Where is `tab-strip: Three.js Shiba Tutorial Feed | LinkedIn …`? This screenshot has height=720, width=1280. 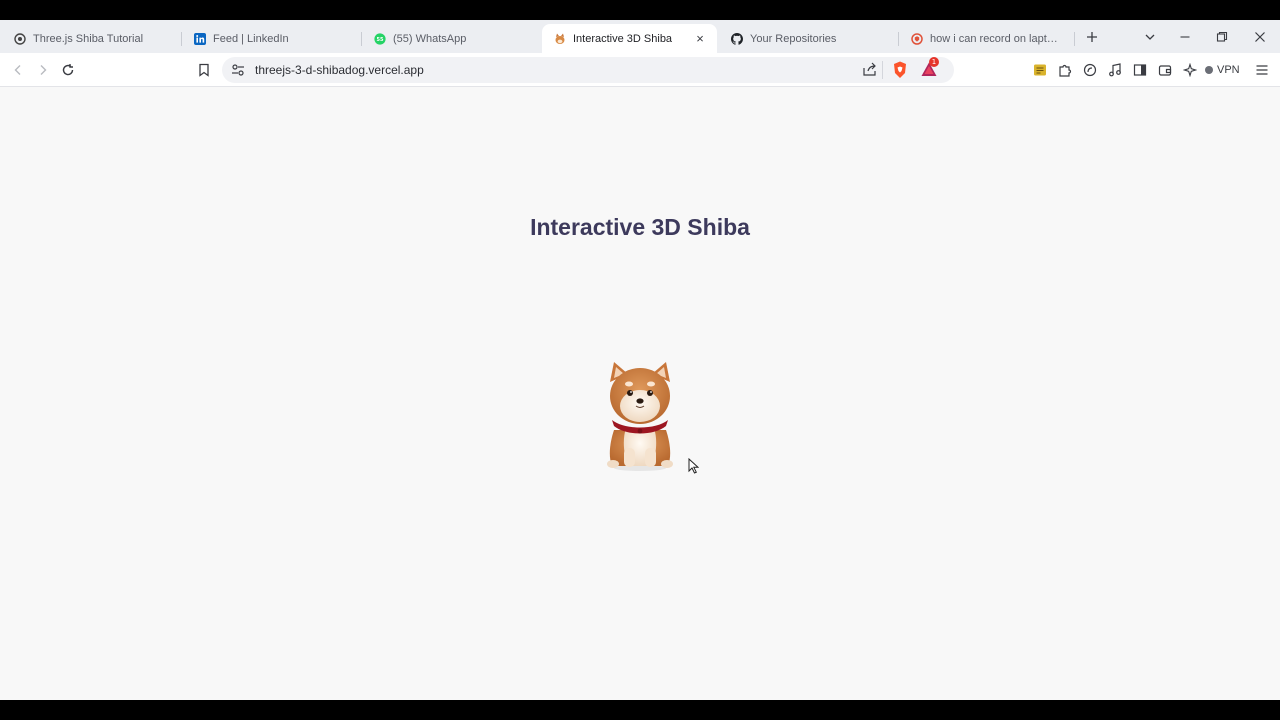
tab-strip: Three.js Shiba Tutorial Feed | LinkedIn … is located at coordinates (640, 36).